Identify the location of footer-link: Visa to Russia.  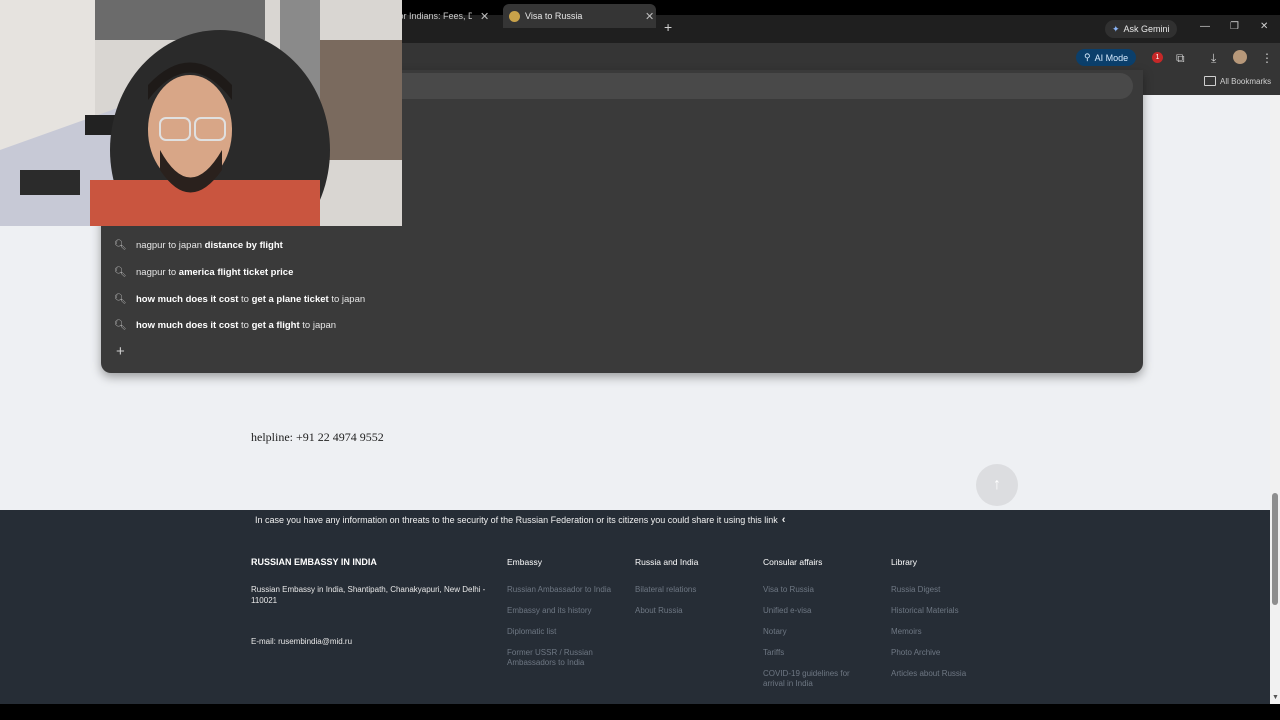
(823, 590).